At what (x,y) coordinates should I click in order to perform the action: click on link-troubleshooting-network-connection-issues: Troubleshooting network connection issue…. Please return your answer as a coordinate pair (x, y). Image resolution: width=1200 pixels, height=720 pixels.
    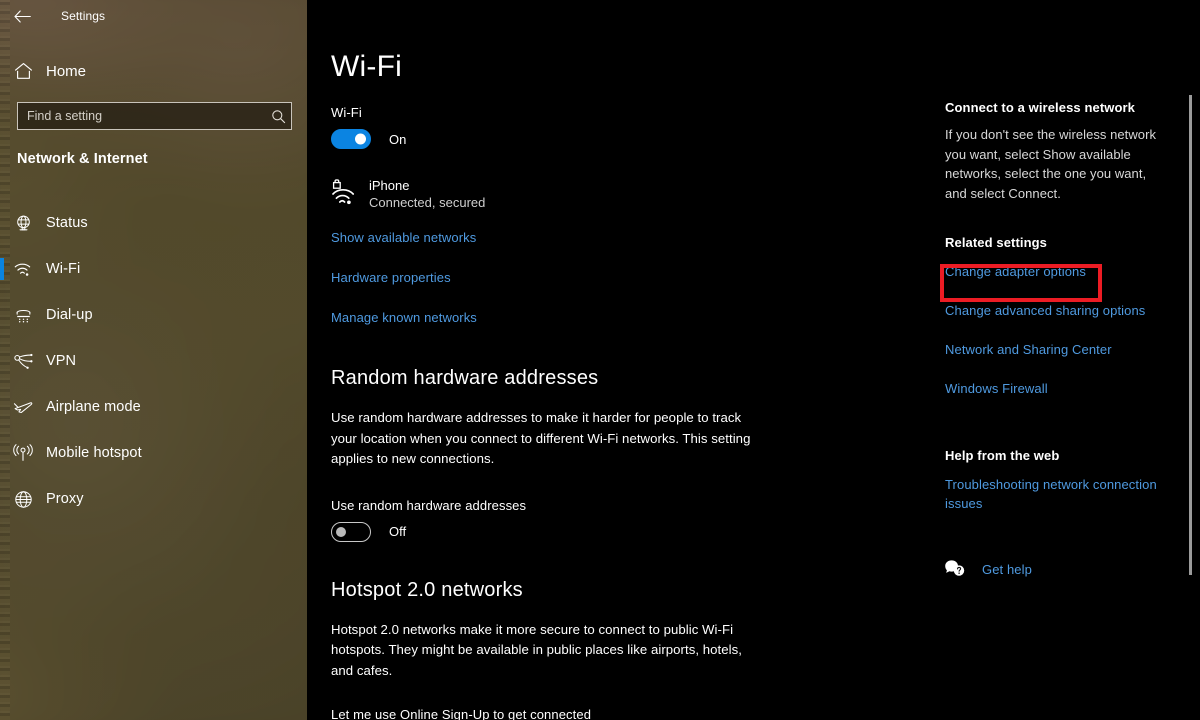
    Looking at the image, I should click on (1056, 494).